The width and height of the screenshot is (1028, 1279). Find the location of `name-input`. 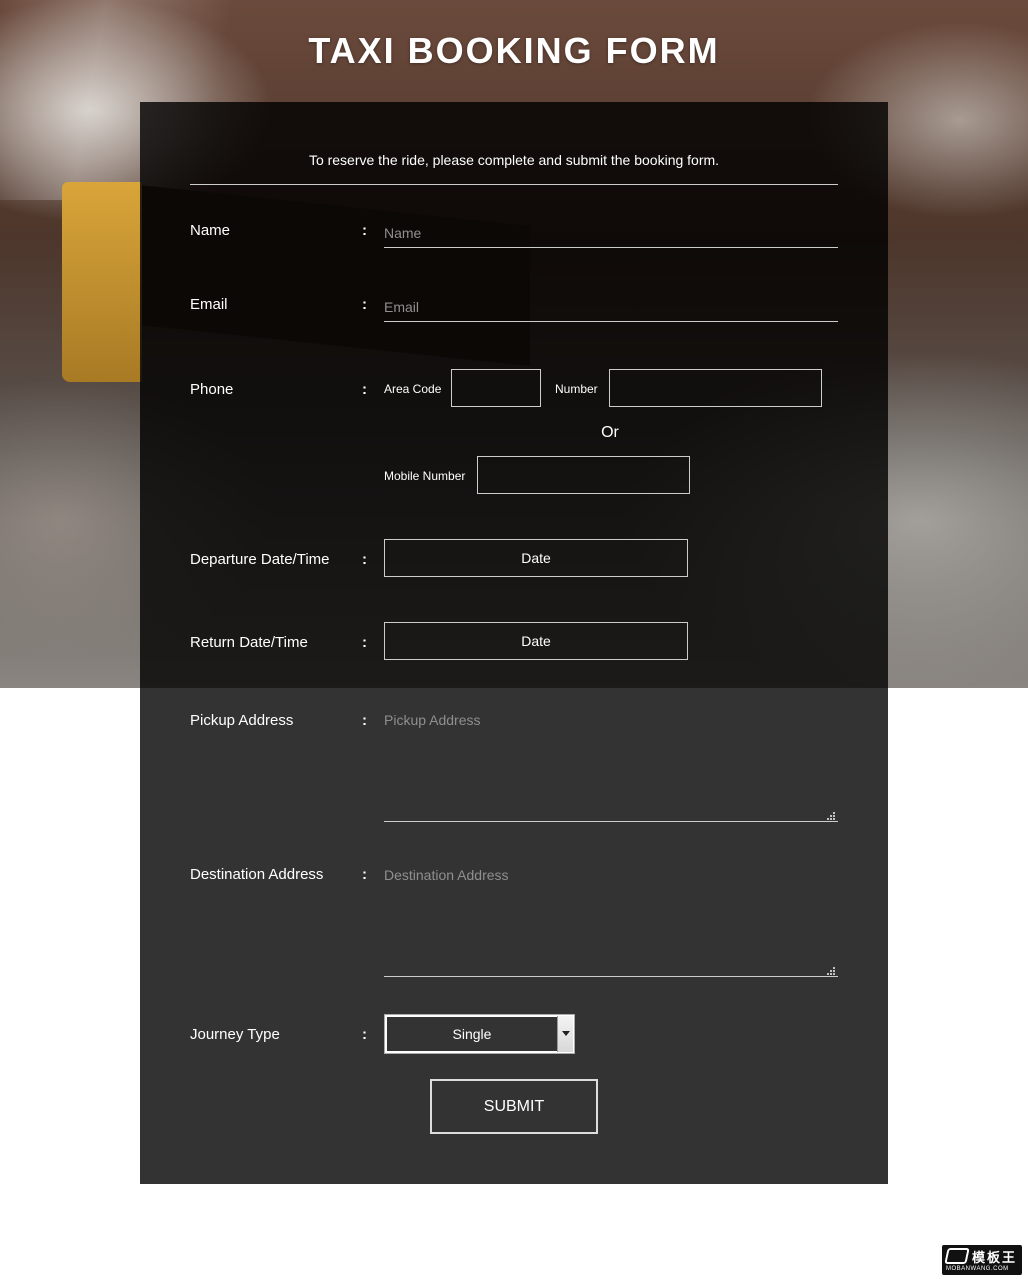

name-input is located at coordinates (611, 233).